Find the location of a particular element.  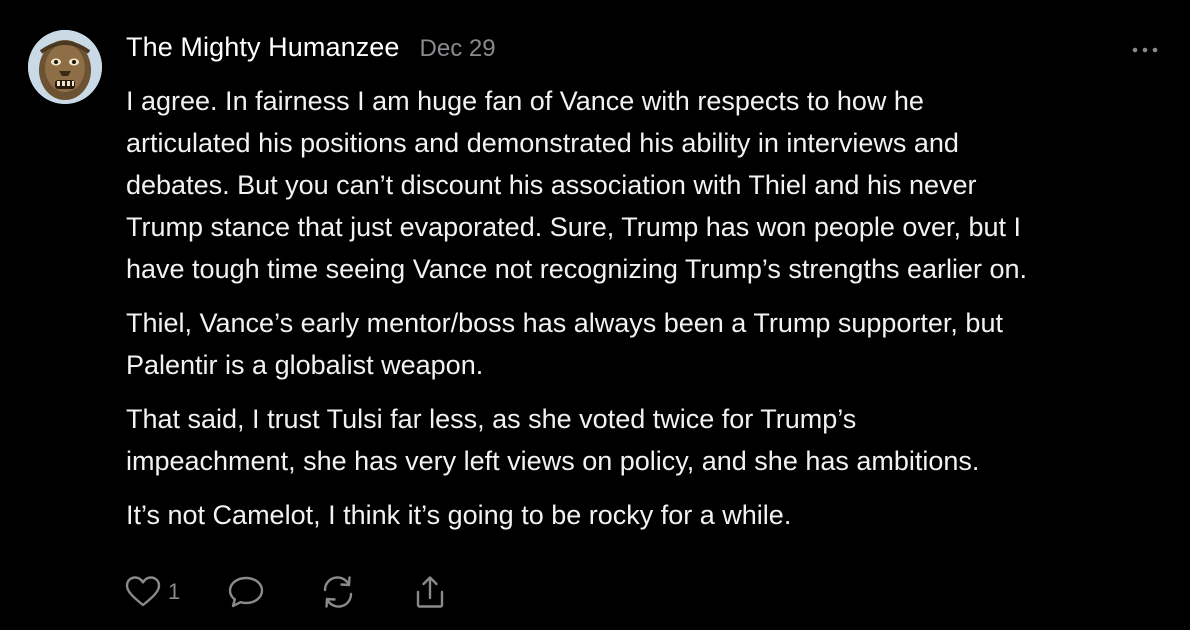

more-options-button is located at coordinates (1145, 50).